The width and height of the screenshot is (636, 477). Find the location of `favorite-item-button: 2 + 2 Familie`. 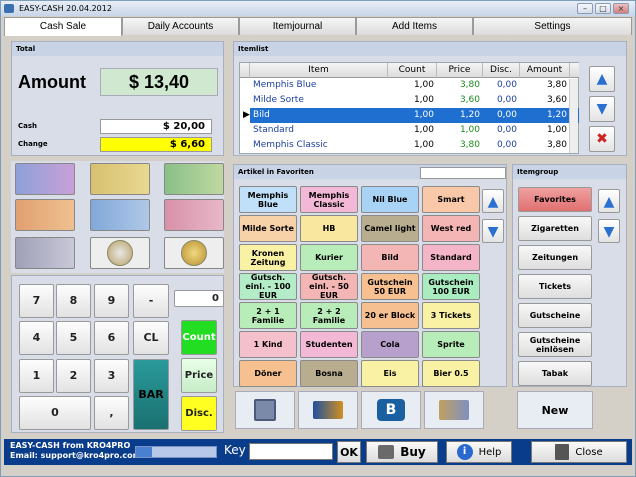

favorite-item-button: 2 + 2 Familie is located at coordinates (329, 315).